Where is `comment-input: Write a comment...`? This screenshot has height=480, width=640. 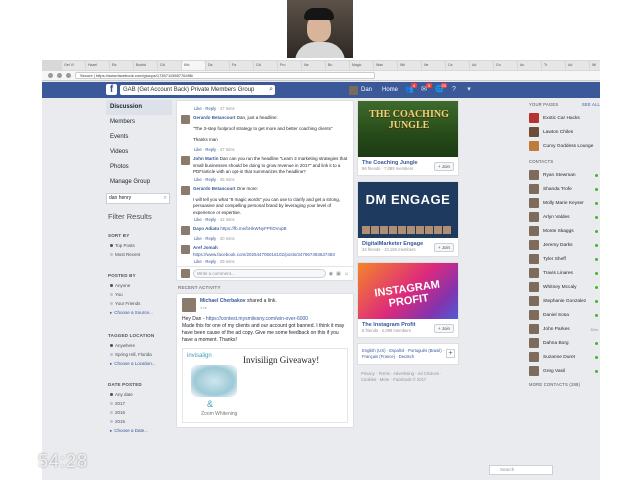 comment-input: Write a comment... is located at coordinates (259, 273).